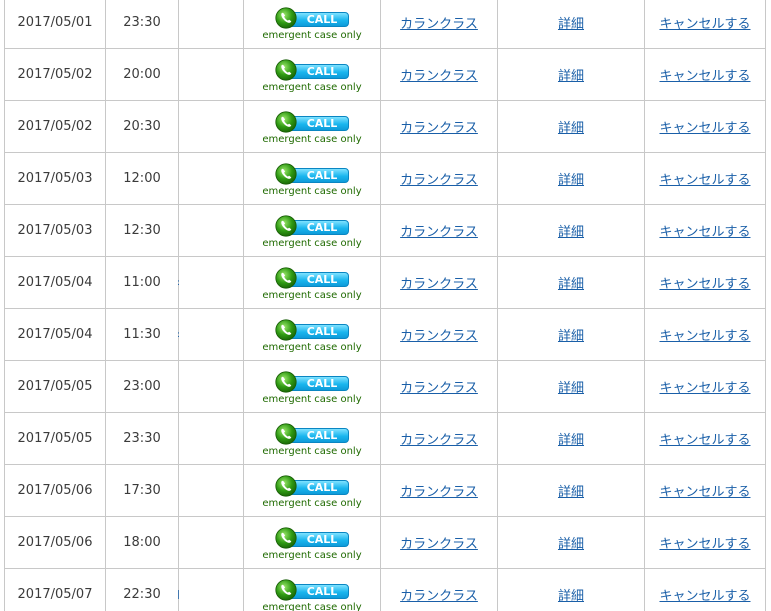 This screenshot has width=771, height=611. What do you see at coordinates (178, 595) in the screenshot?
I see `teacher-link-fragment: |` at bounding box center [178, 595].